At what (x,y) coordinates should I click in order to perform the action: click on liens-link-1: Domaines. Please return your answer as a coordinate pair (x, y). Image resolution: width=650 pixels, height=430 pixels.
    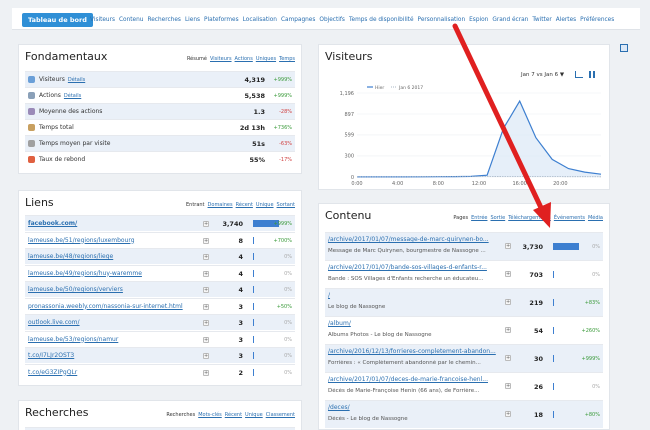
    Looking at the image, I should click on (220, 205).